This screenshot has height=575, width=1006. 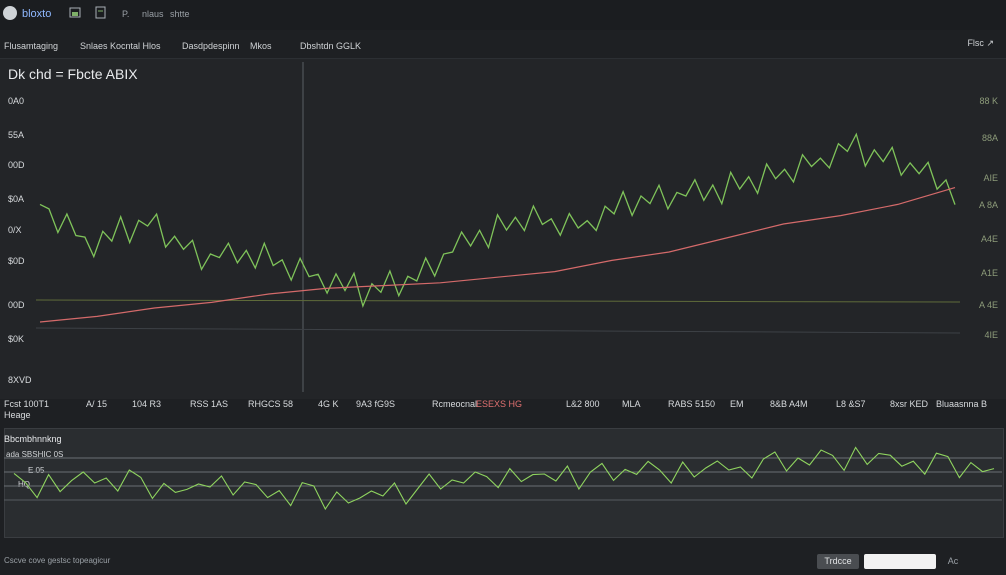 I want to click on x-axis-label: A/ 15, so click(x=97, y=404).